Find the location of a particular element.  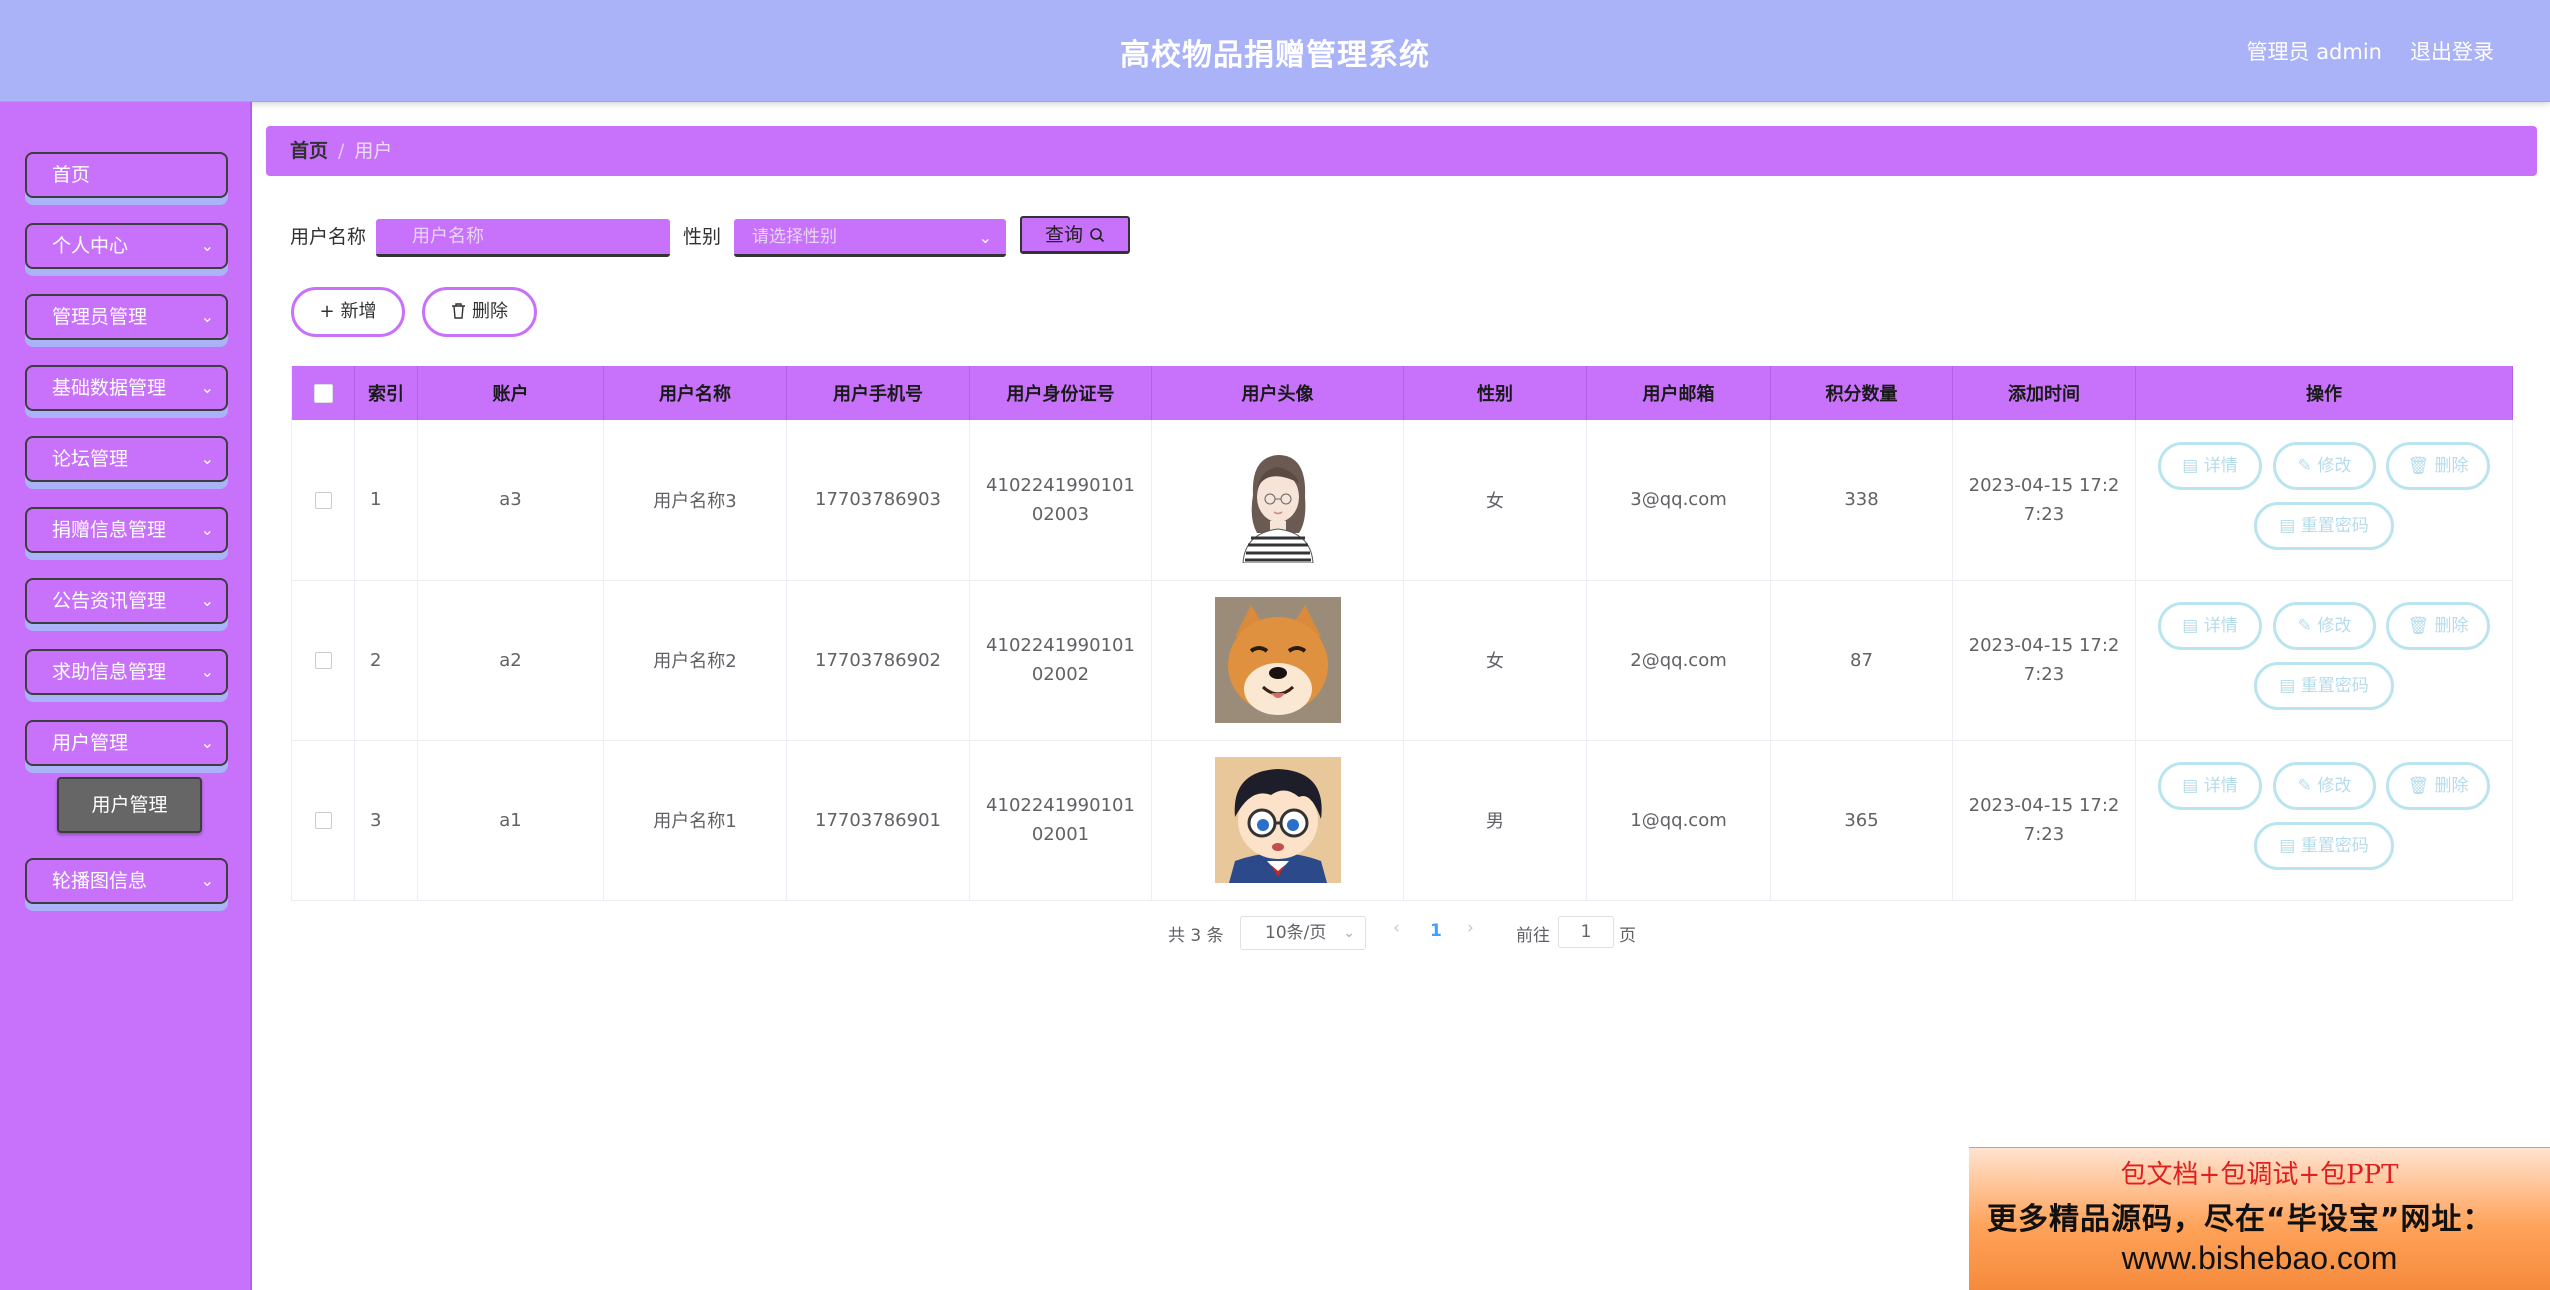

girl-sketch-avatar is located at coordinates (1277, 499).